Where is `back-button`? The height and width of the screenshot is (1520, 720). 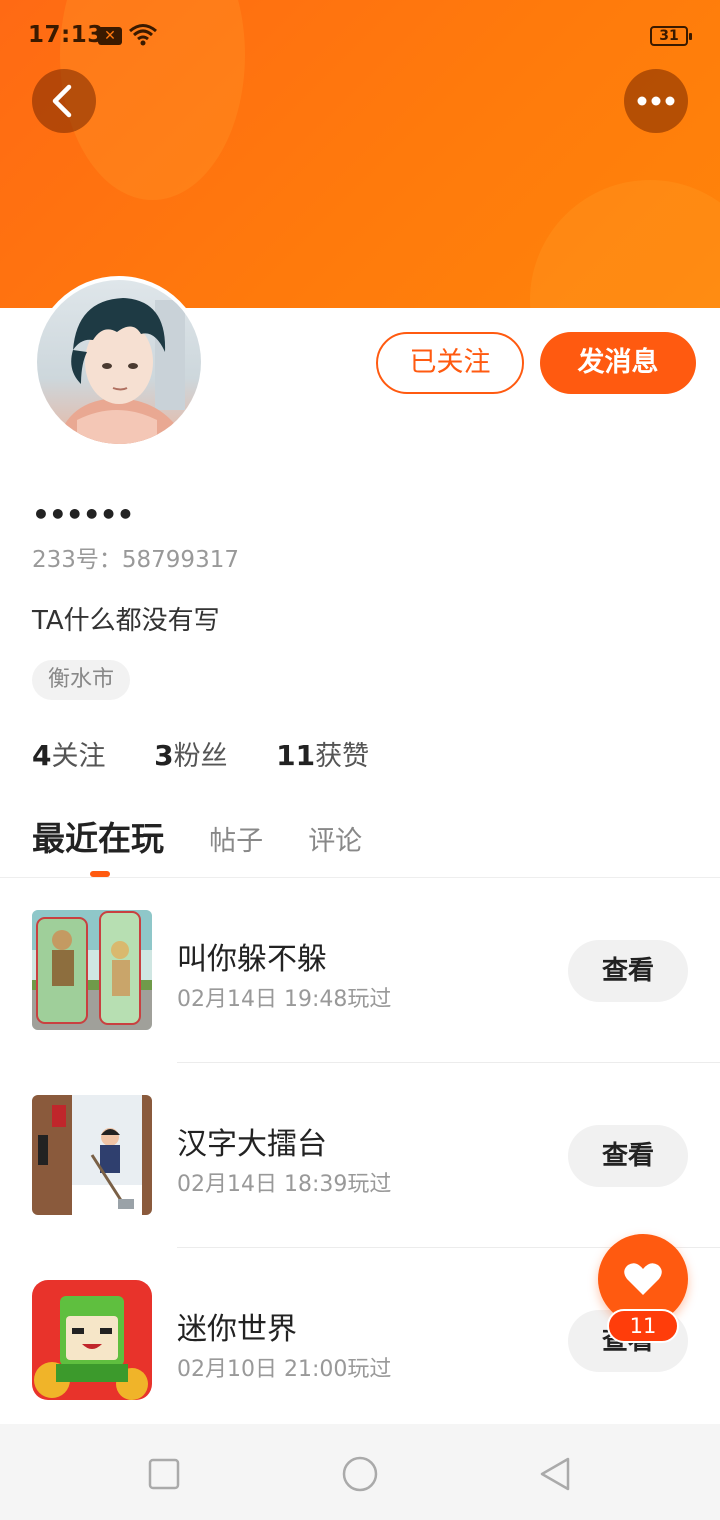 back-button is located at coordinates (64, 101).